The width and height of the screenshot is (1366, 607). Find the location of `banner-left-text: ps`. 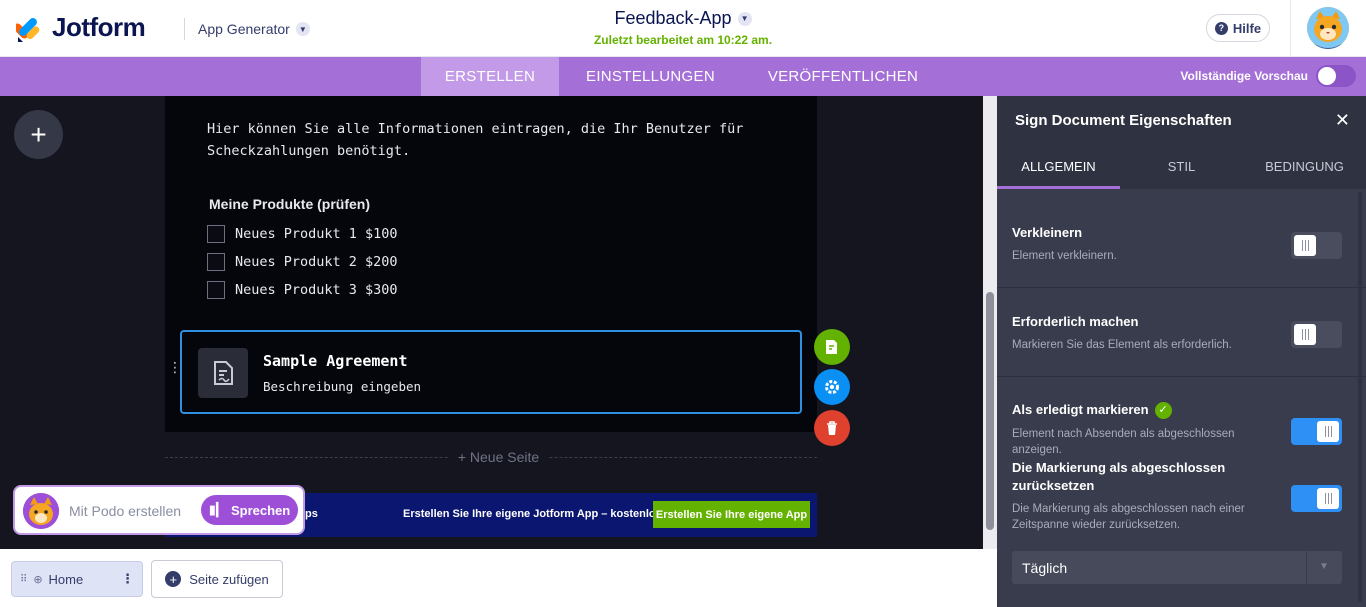

banner-left-text: ps is located at coordinates (311, 514).